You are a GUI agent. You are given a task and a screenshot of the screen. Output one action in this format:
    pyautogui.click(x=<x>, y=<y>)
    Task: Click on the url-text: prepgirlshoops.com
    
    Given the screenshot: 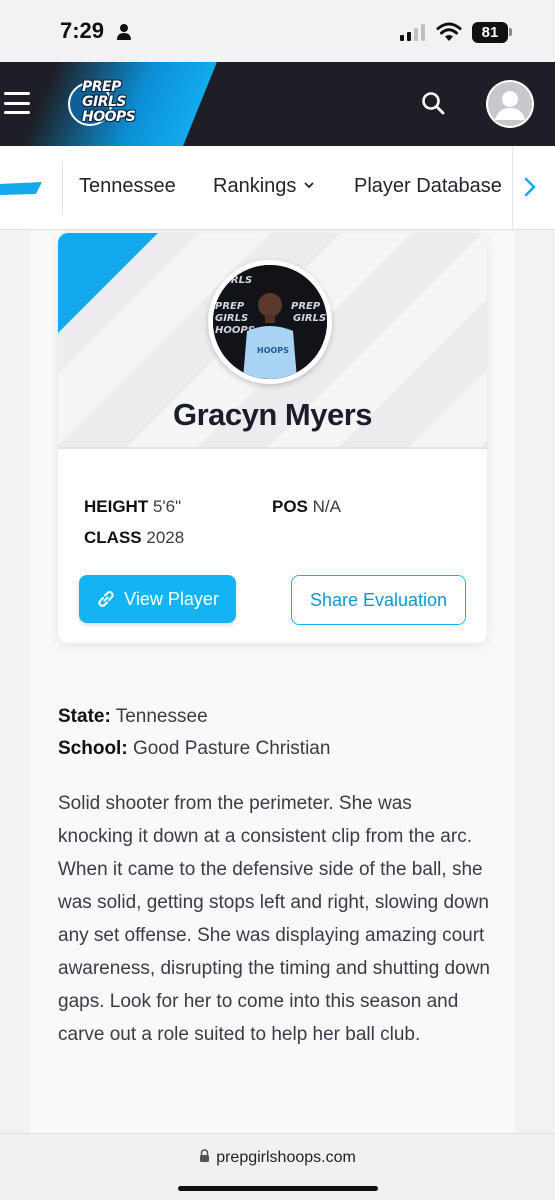 What is the action you would take?
    pyautogui.click(x=286, y=1157)
    